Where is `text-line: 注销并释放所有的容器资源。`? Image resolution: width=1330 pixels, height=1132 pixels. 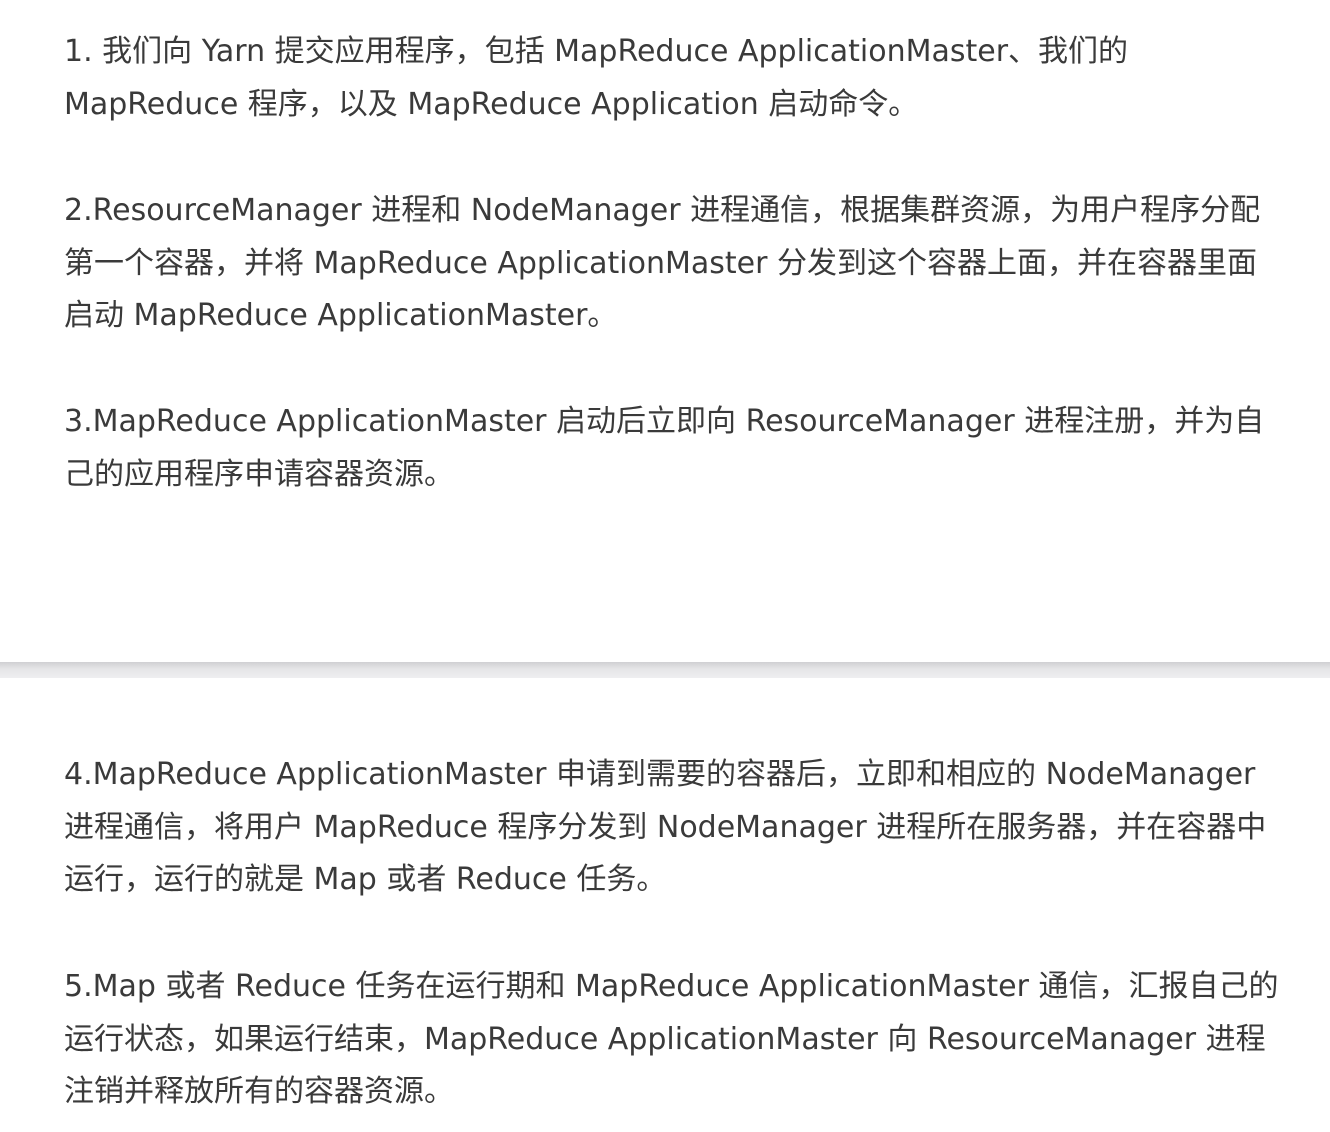
text-line: 注销并释放所有的容器资源。 is located at coordinates (259, 1091).